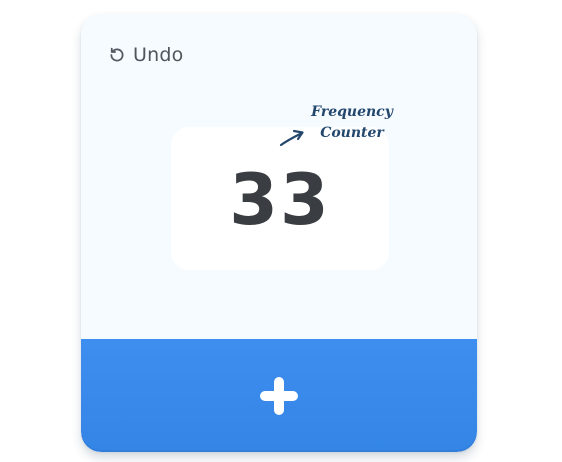 This screenshot has height=462, width=562. I want to click on plus-icon, so click(279, 396).